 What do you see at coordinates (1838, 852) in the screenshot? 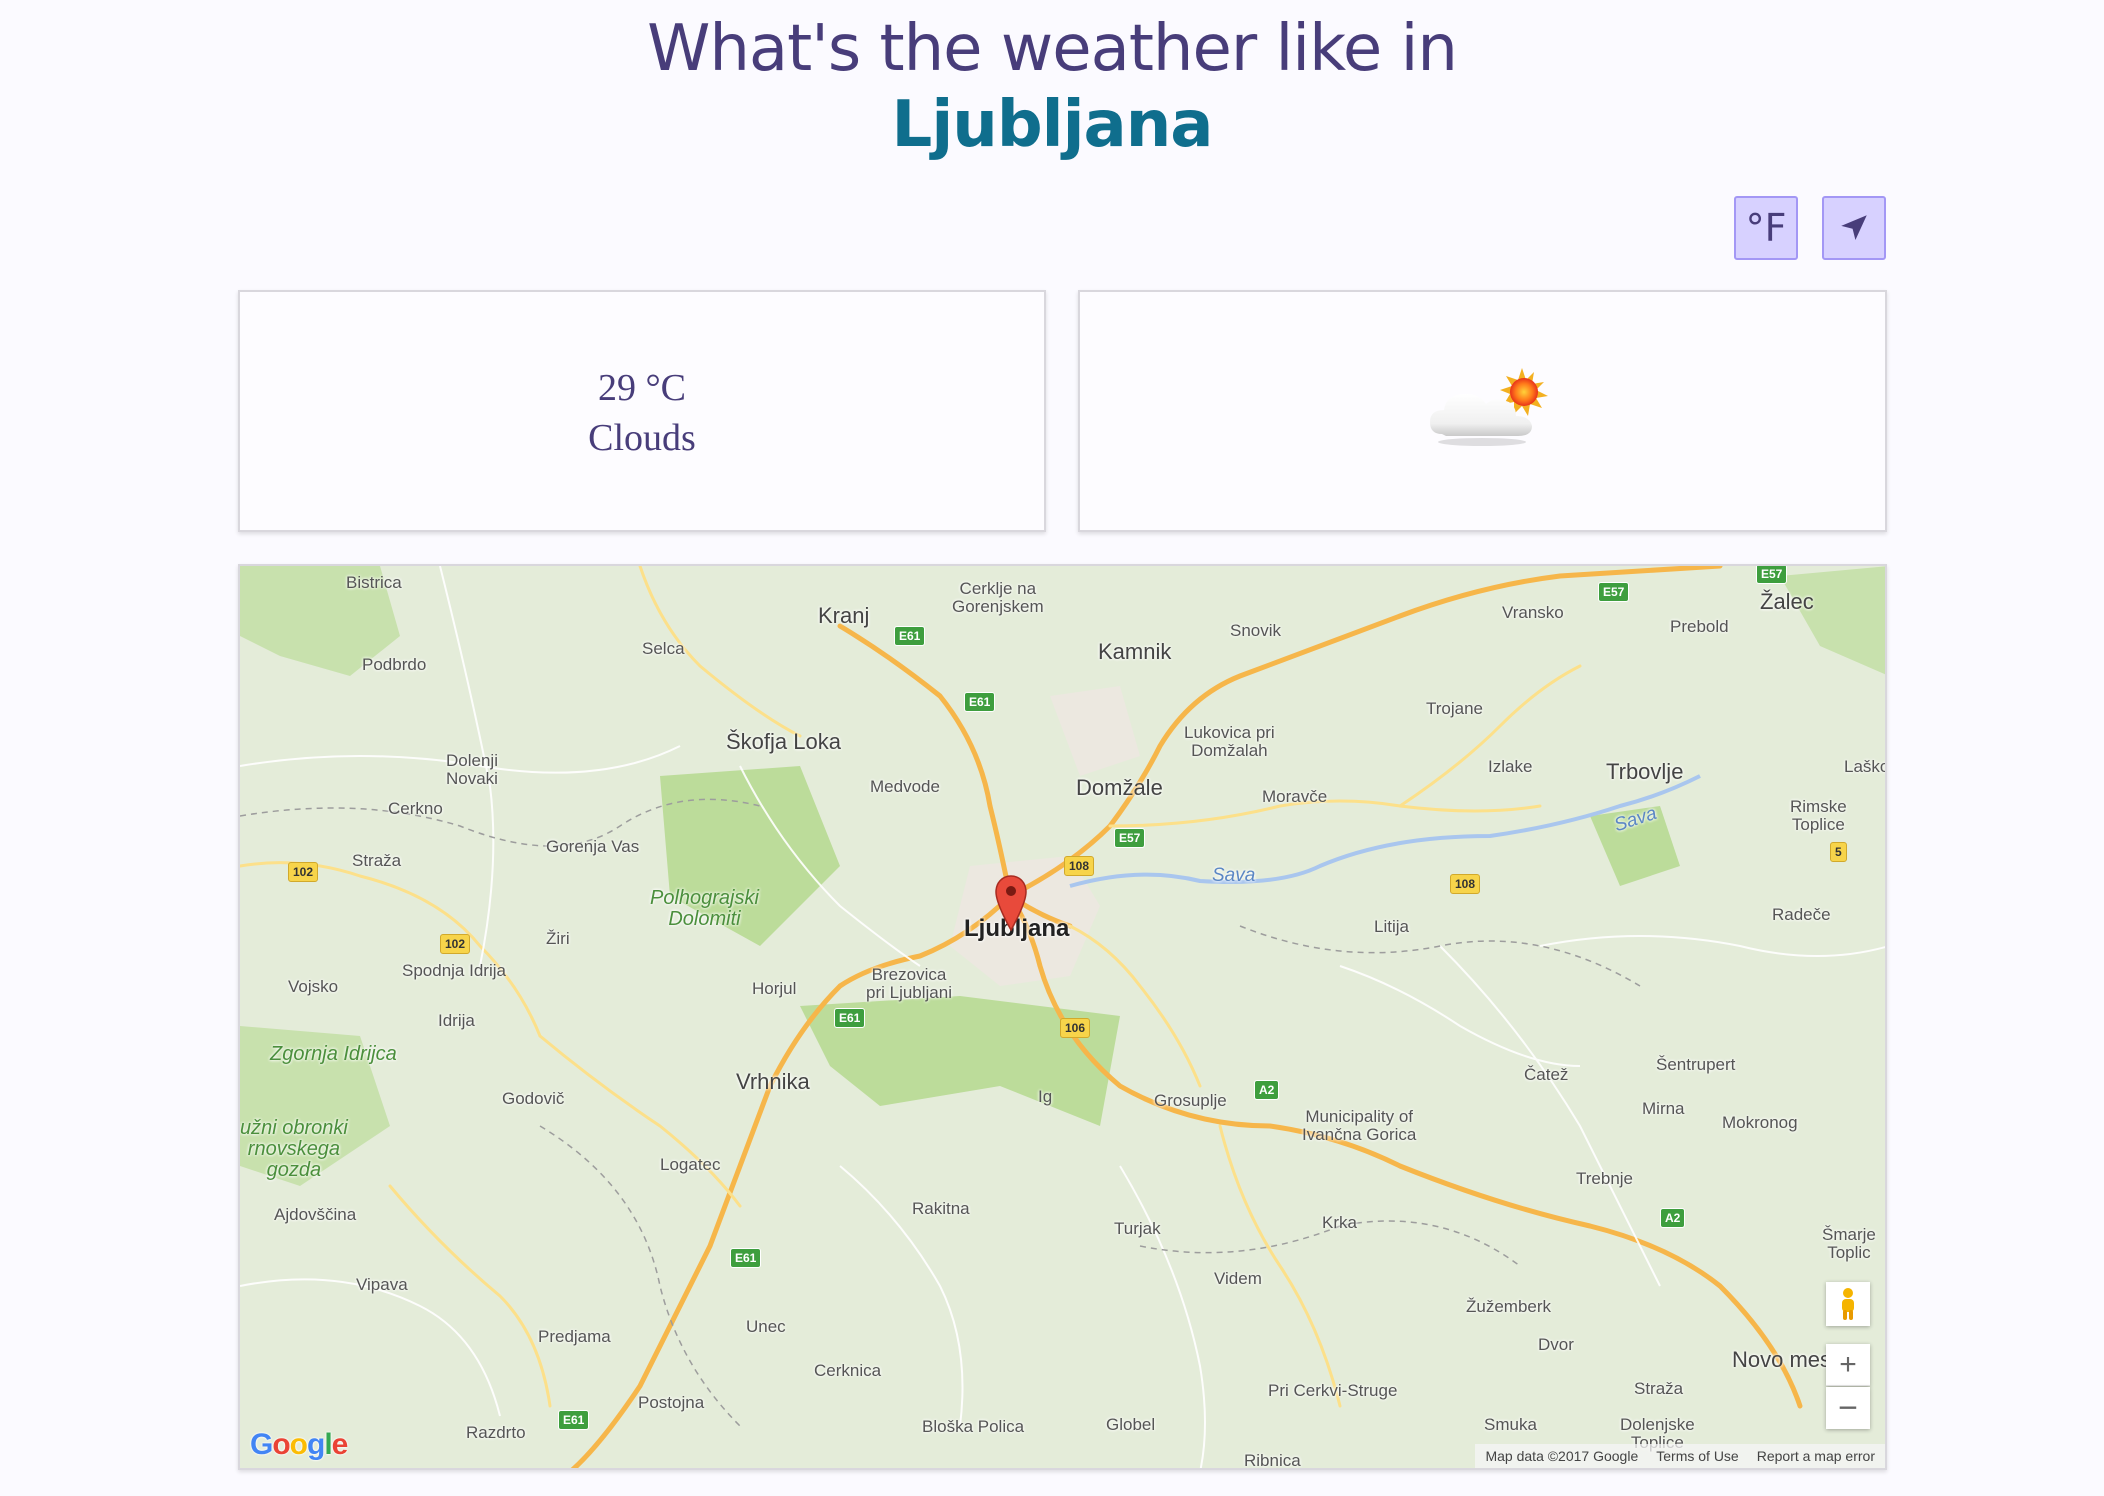
I see `road-shield: 5` at bounding box center [1838, 852].